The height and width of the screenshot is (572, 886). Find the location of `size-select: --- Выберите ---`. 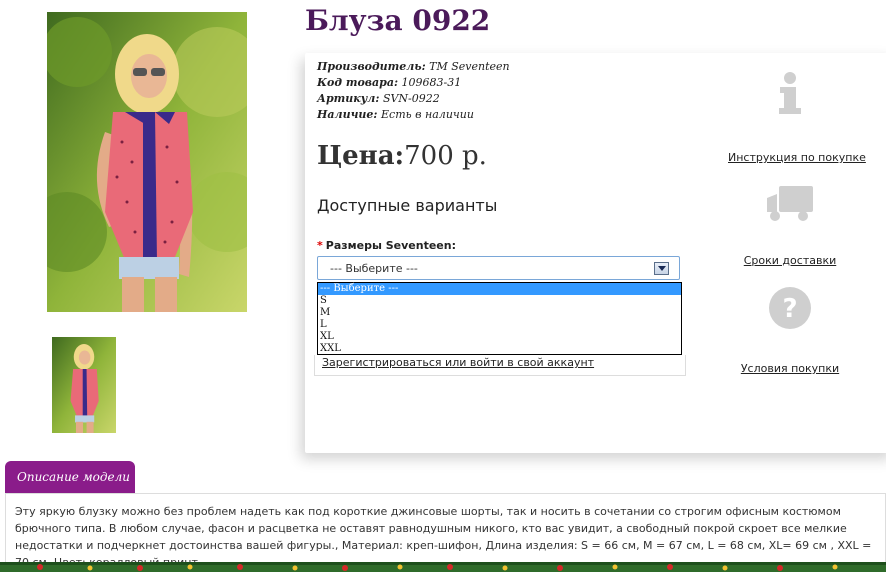

size-select: --- Выберите --- is located at coordinates (498, 268).